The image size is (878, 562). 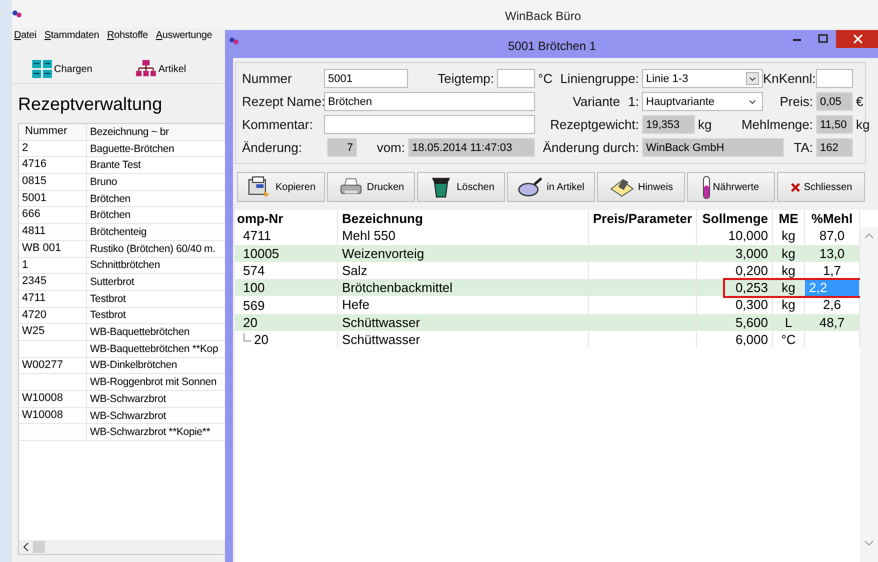 I want to click on table-cell-text: Baguette-Brötchen, so click(x=131, y=148).